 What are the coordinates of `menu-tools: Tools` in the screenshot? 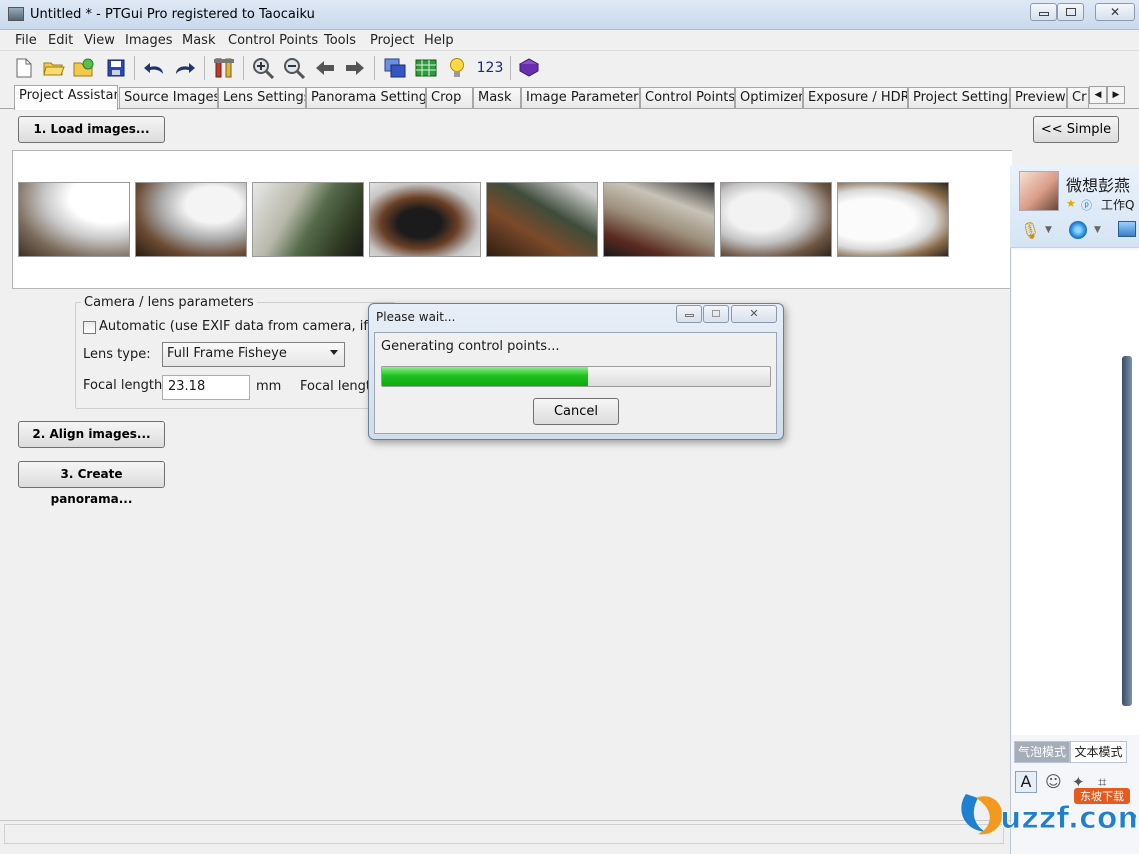 It's located at (340, 40).